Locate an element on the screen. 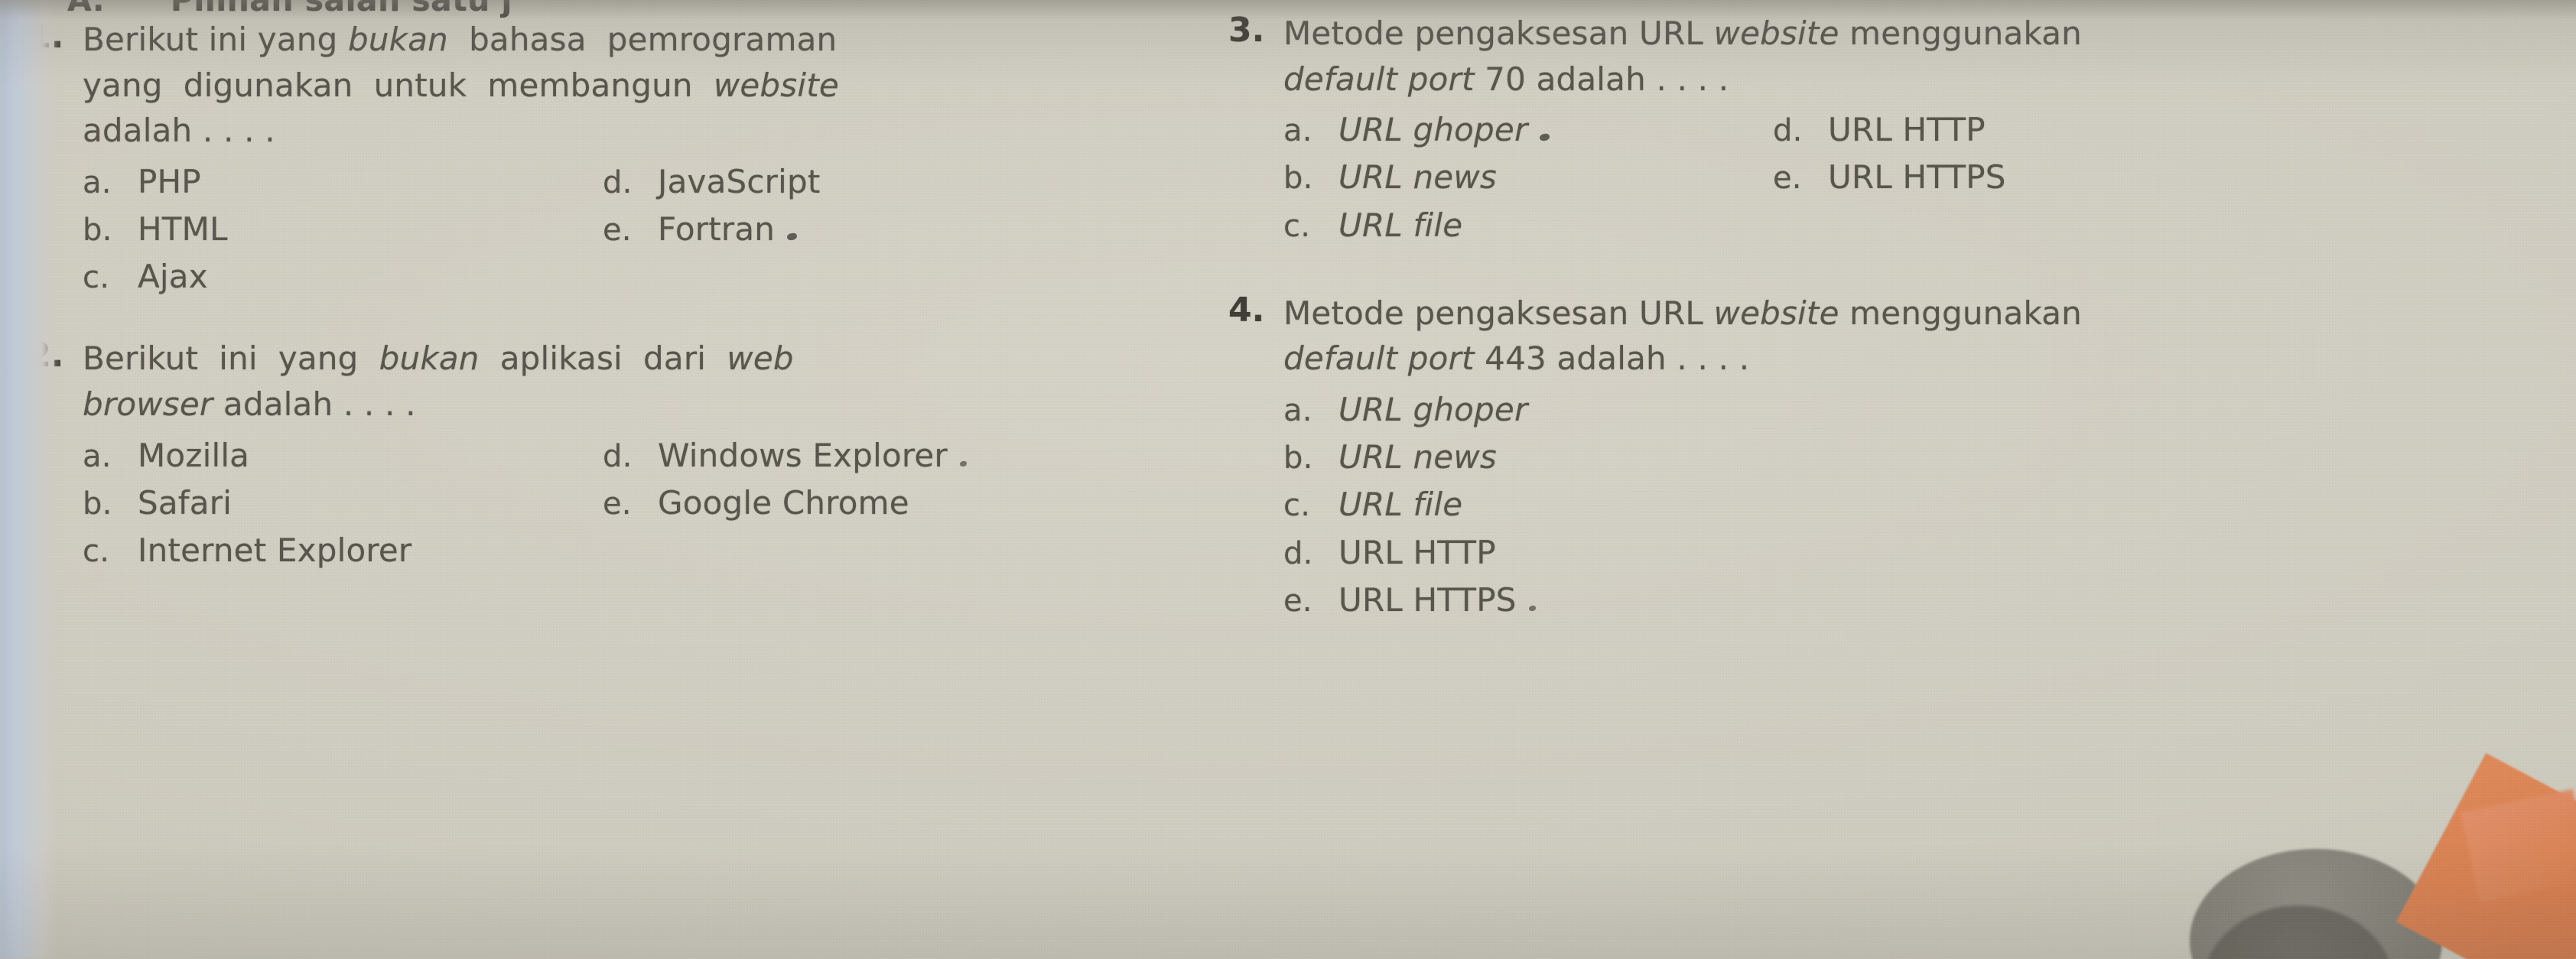  question-1-number: 1. is located at coordinates (46, 36).